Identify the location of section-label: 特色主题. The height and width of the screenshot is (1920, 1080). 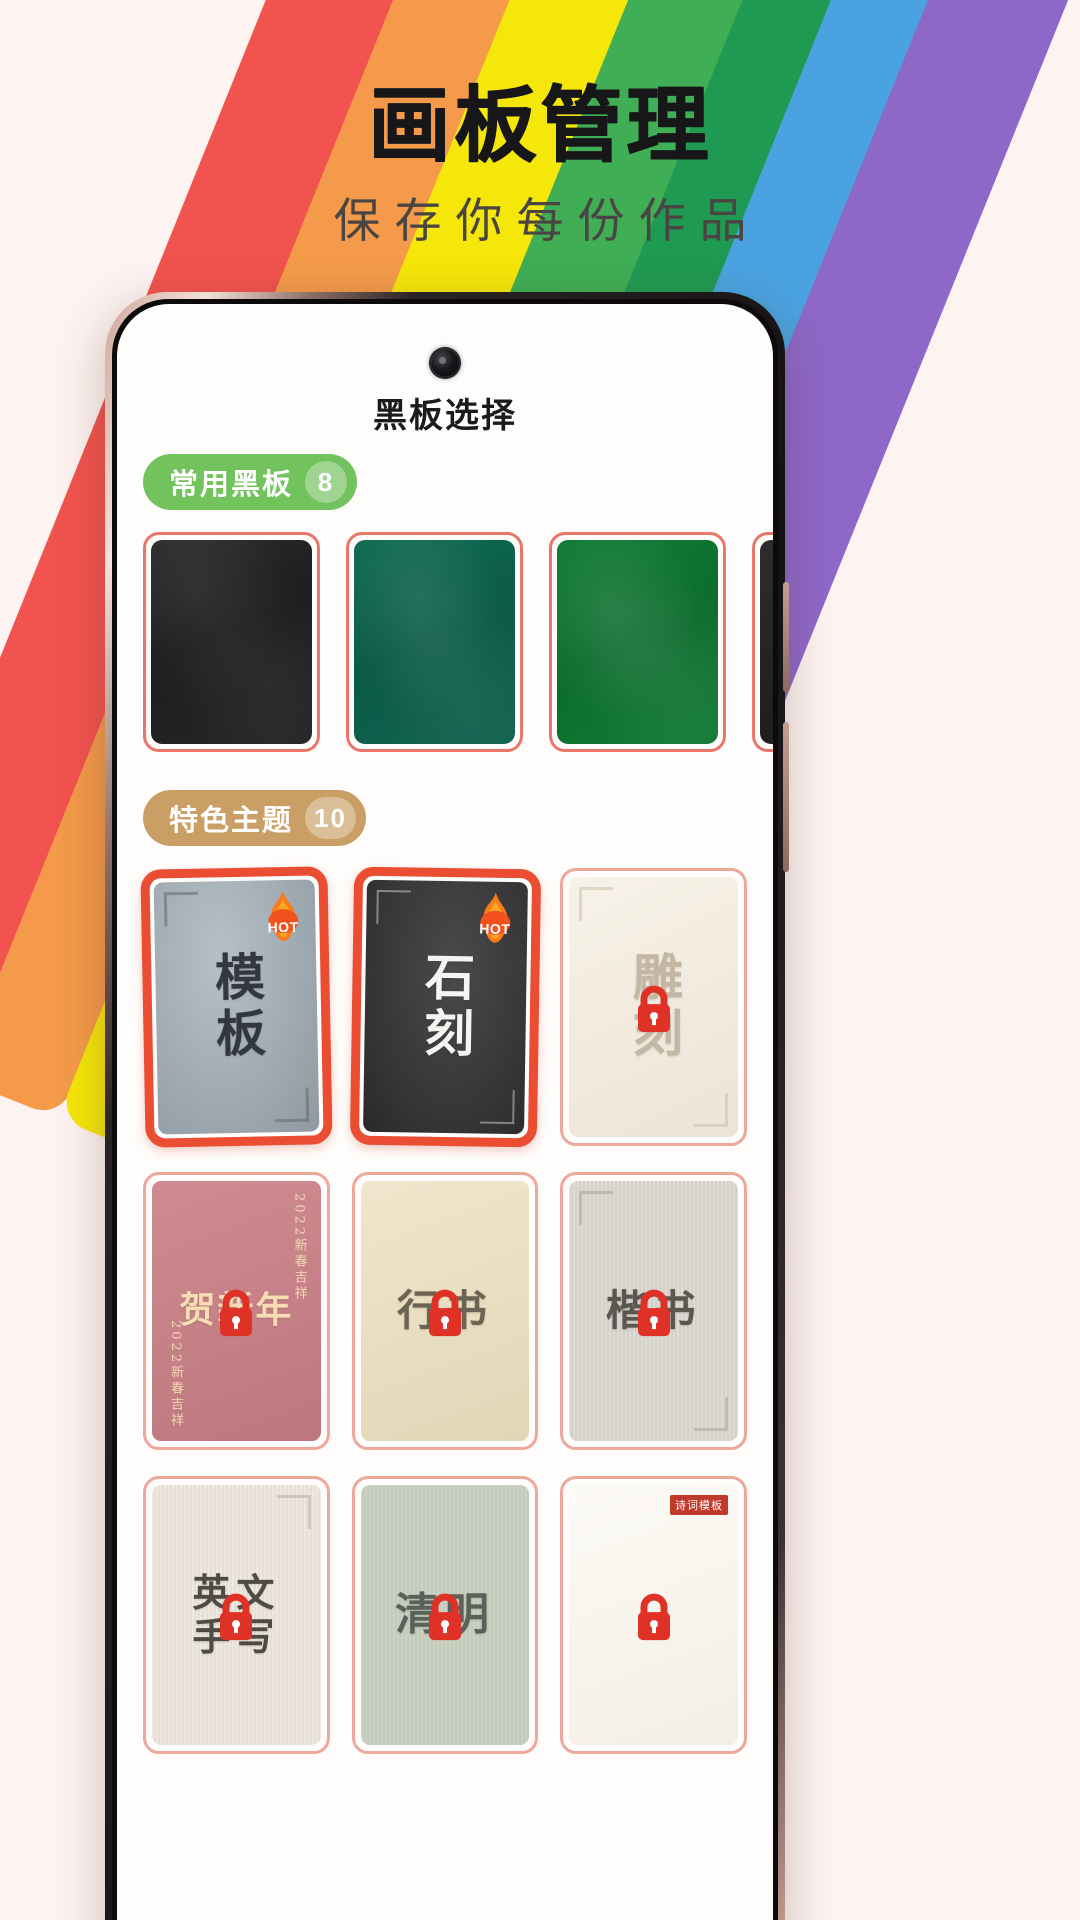
(231, 821).